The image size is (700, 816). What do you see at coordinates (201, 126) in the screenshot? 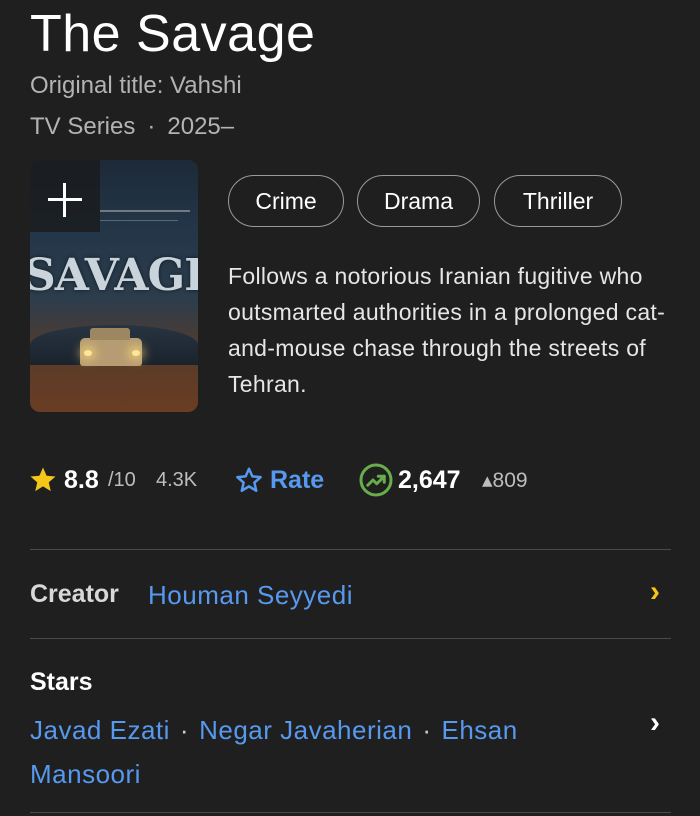
I see `title-years: 2025–` at bounding box center [201, 126].